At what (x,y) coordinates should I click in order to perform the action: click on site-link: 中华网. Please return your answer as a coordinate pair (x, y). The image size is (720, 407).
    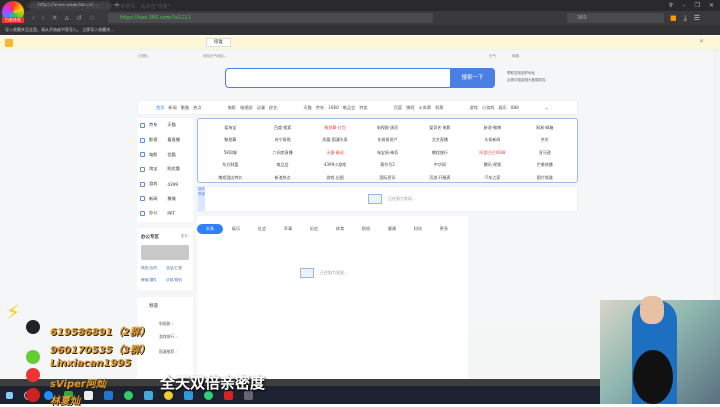
    Looking at the image, I should click on (440, 165).